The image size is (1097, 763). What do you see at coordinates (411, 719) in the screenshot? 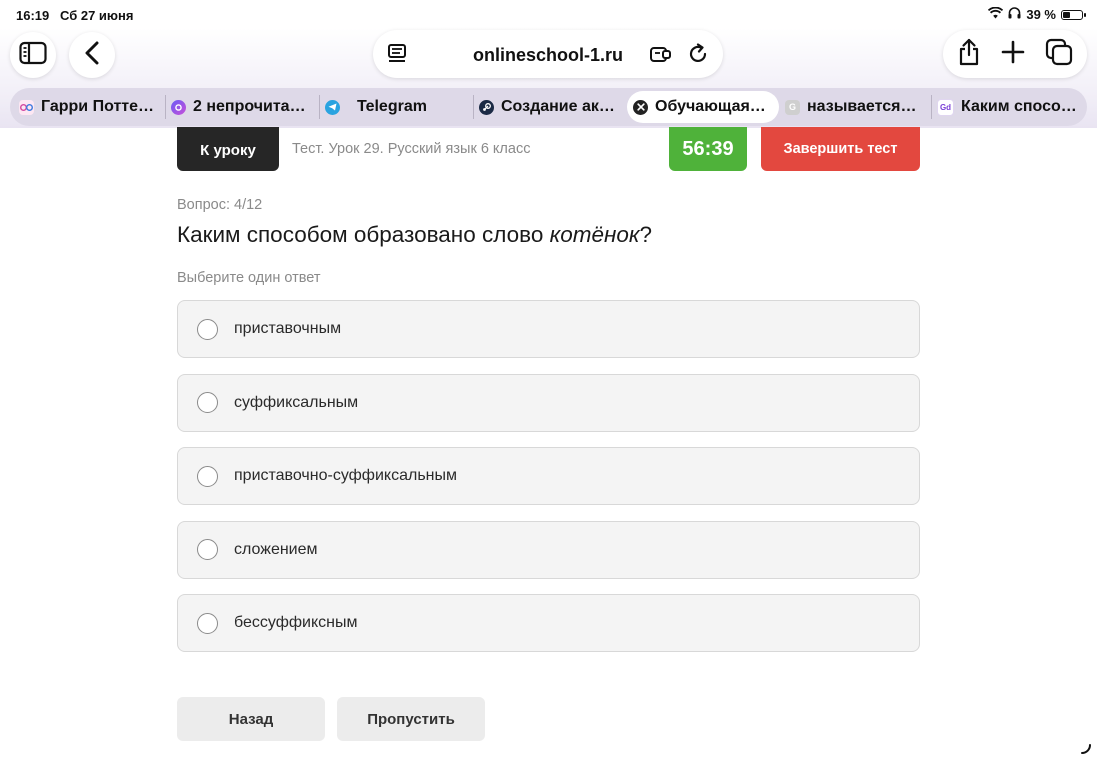
I see `skip-question-button: Пропустить` at bounding box center [411, 719].